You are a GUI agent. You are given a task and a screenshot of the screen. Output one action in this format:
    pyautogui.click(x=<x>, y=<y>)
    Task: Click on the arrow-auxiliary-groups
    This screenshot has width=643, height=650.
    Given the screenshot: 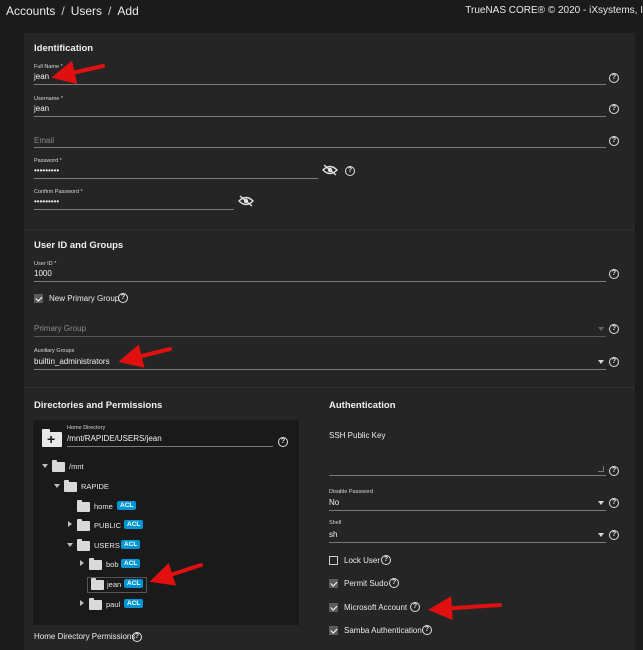 What is the action you would take?
    pyautogui.click(x=145, y=356)
    